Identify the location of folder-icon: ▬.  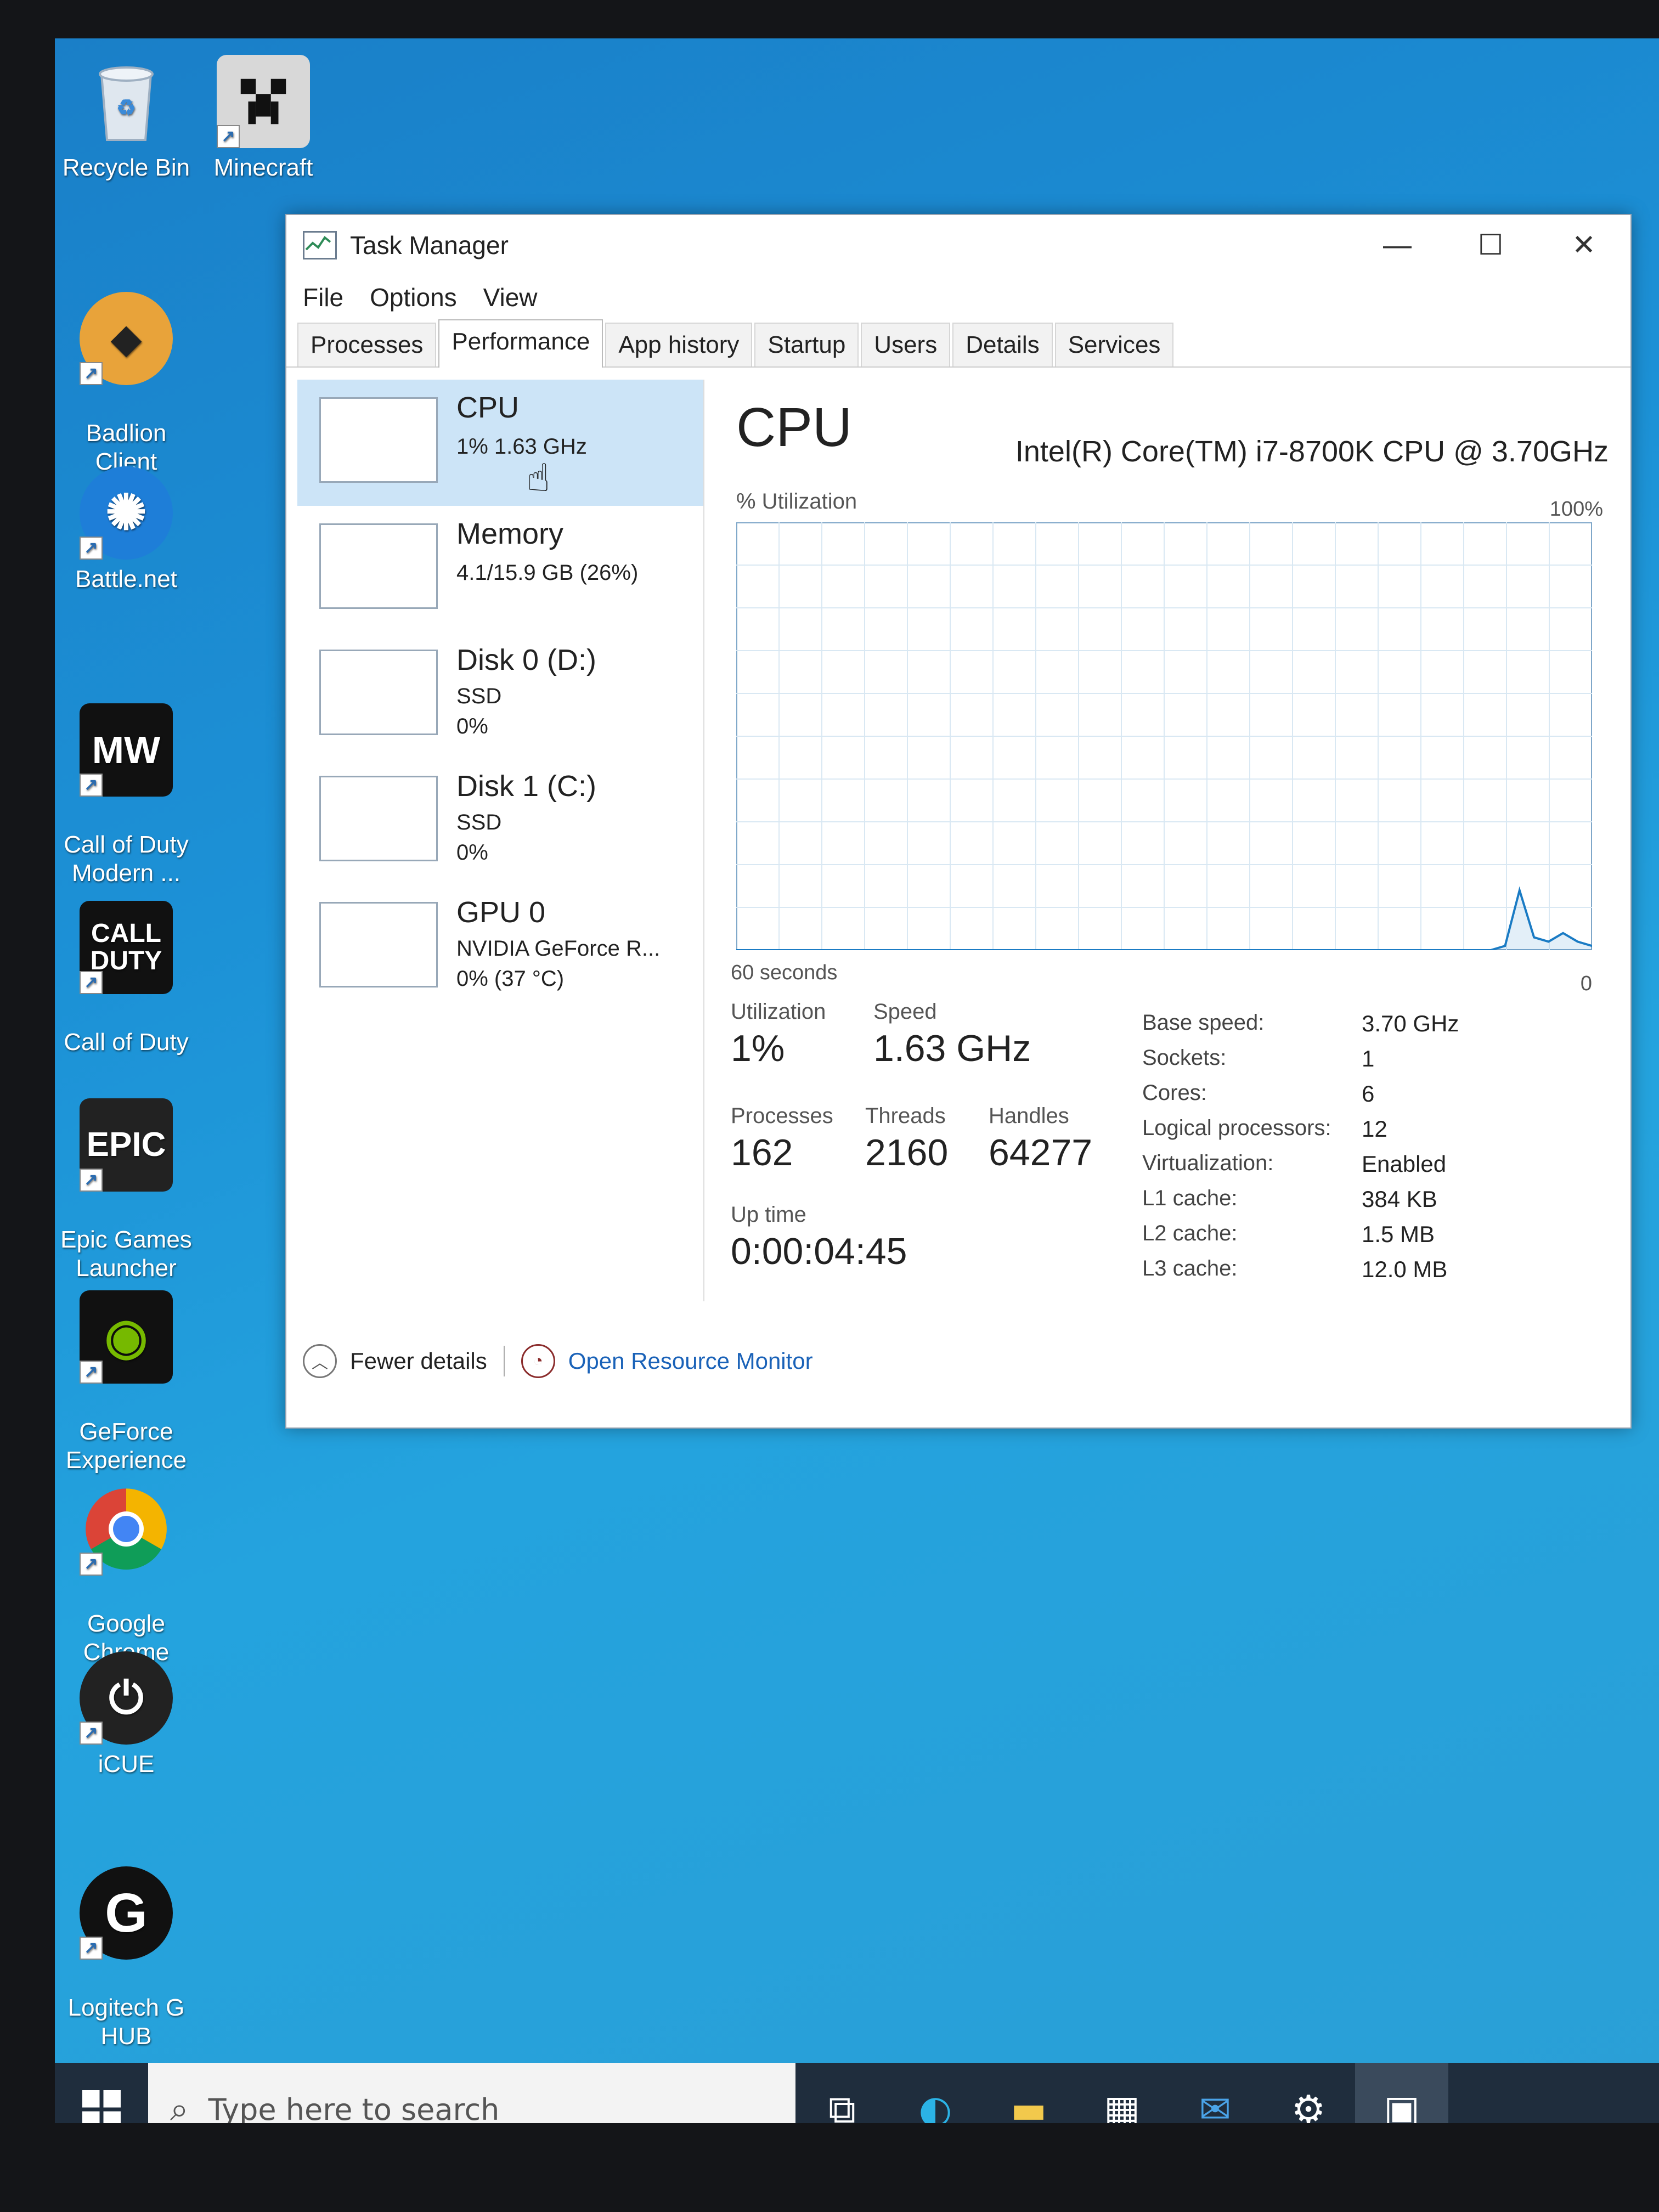
(1028, 2105).